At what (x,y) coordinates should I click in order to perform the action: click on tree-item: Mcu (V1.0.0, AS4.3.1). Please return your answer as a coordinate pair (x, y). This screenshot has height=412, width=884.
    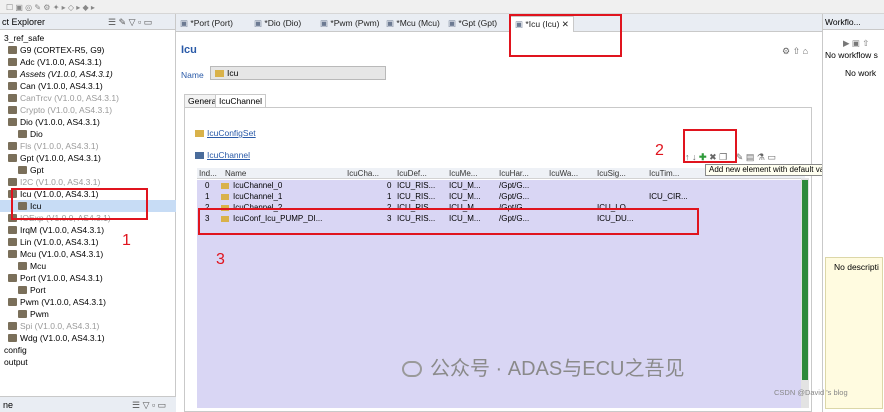
    Looking at the image, I should click on (88, 254).